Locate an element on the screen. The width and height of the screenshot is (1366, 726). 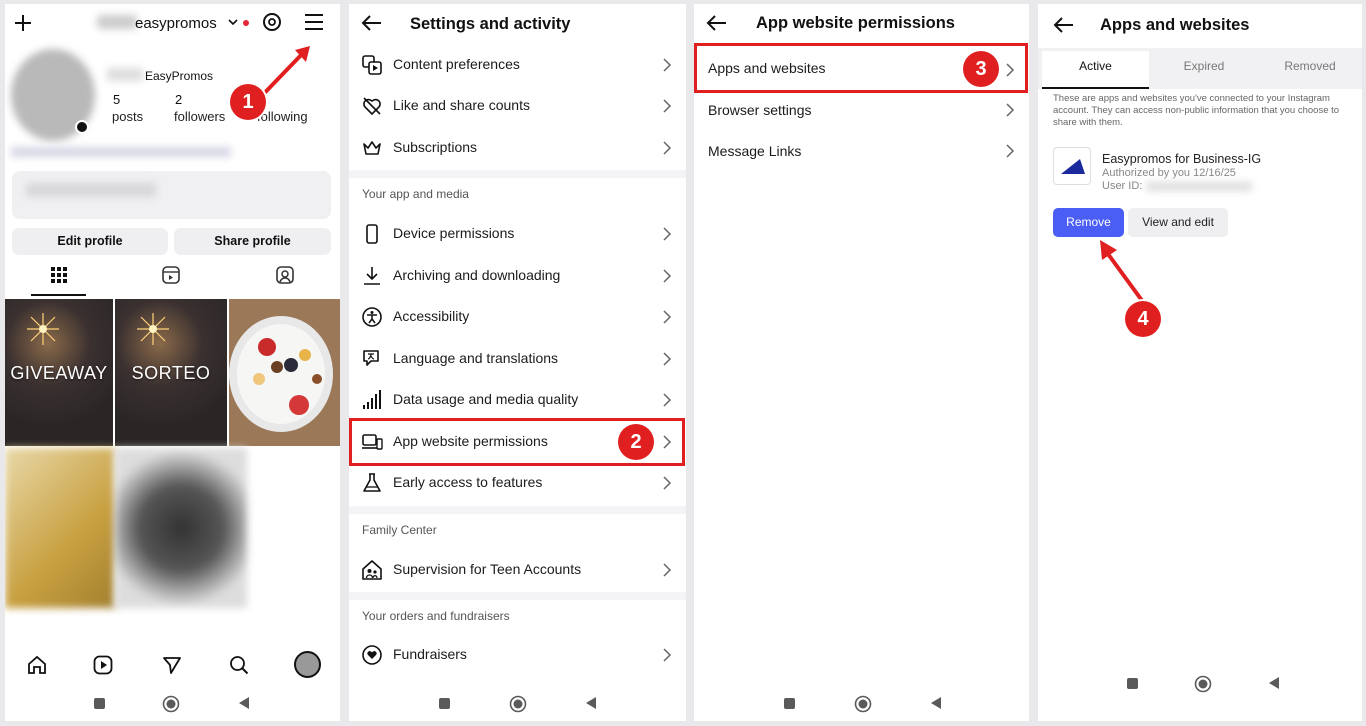
settings-item-label: Like and share counts is located at coordinates (461, 105).